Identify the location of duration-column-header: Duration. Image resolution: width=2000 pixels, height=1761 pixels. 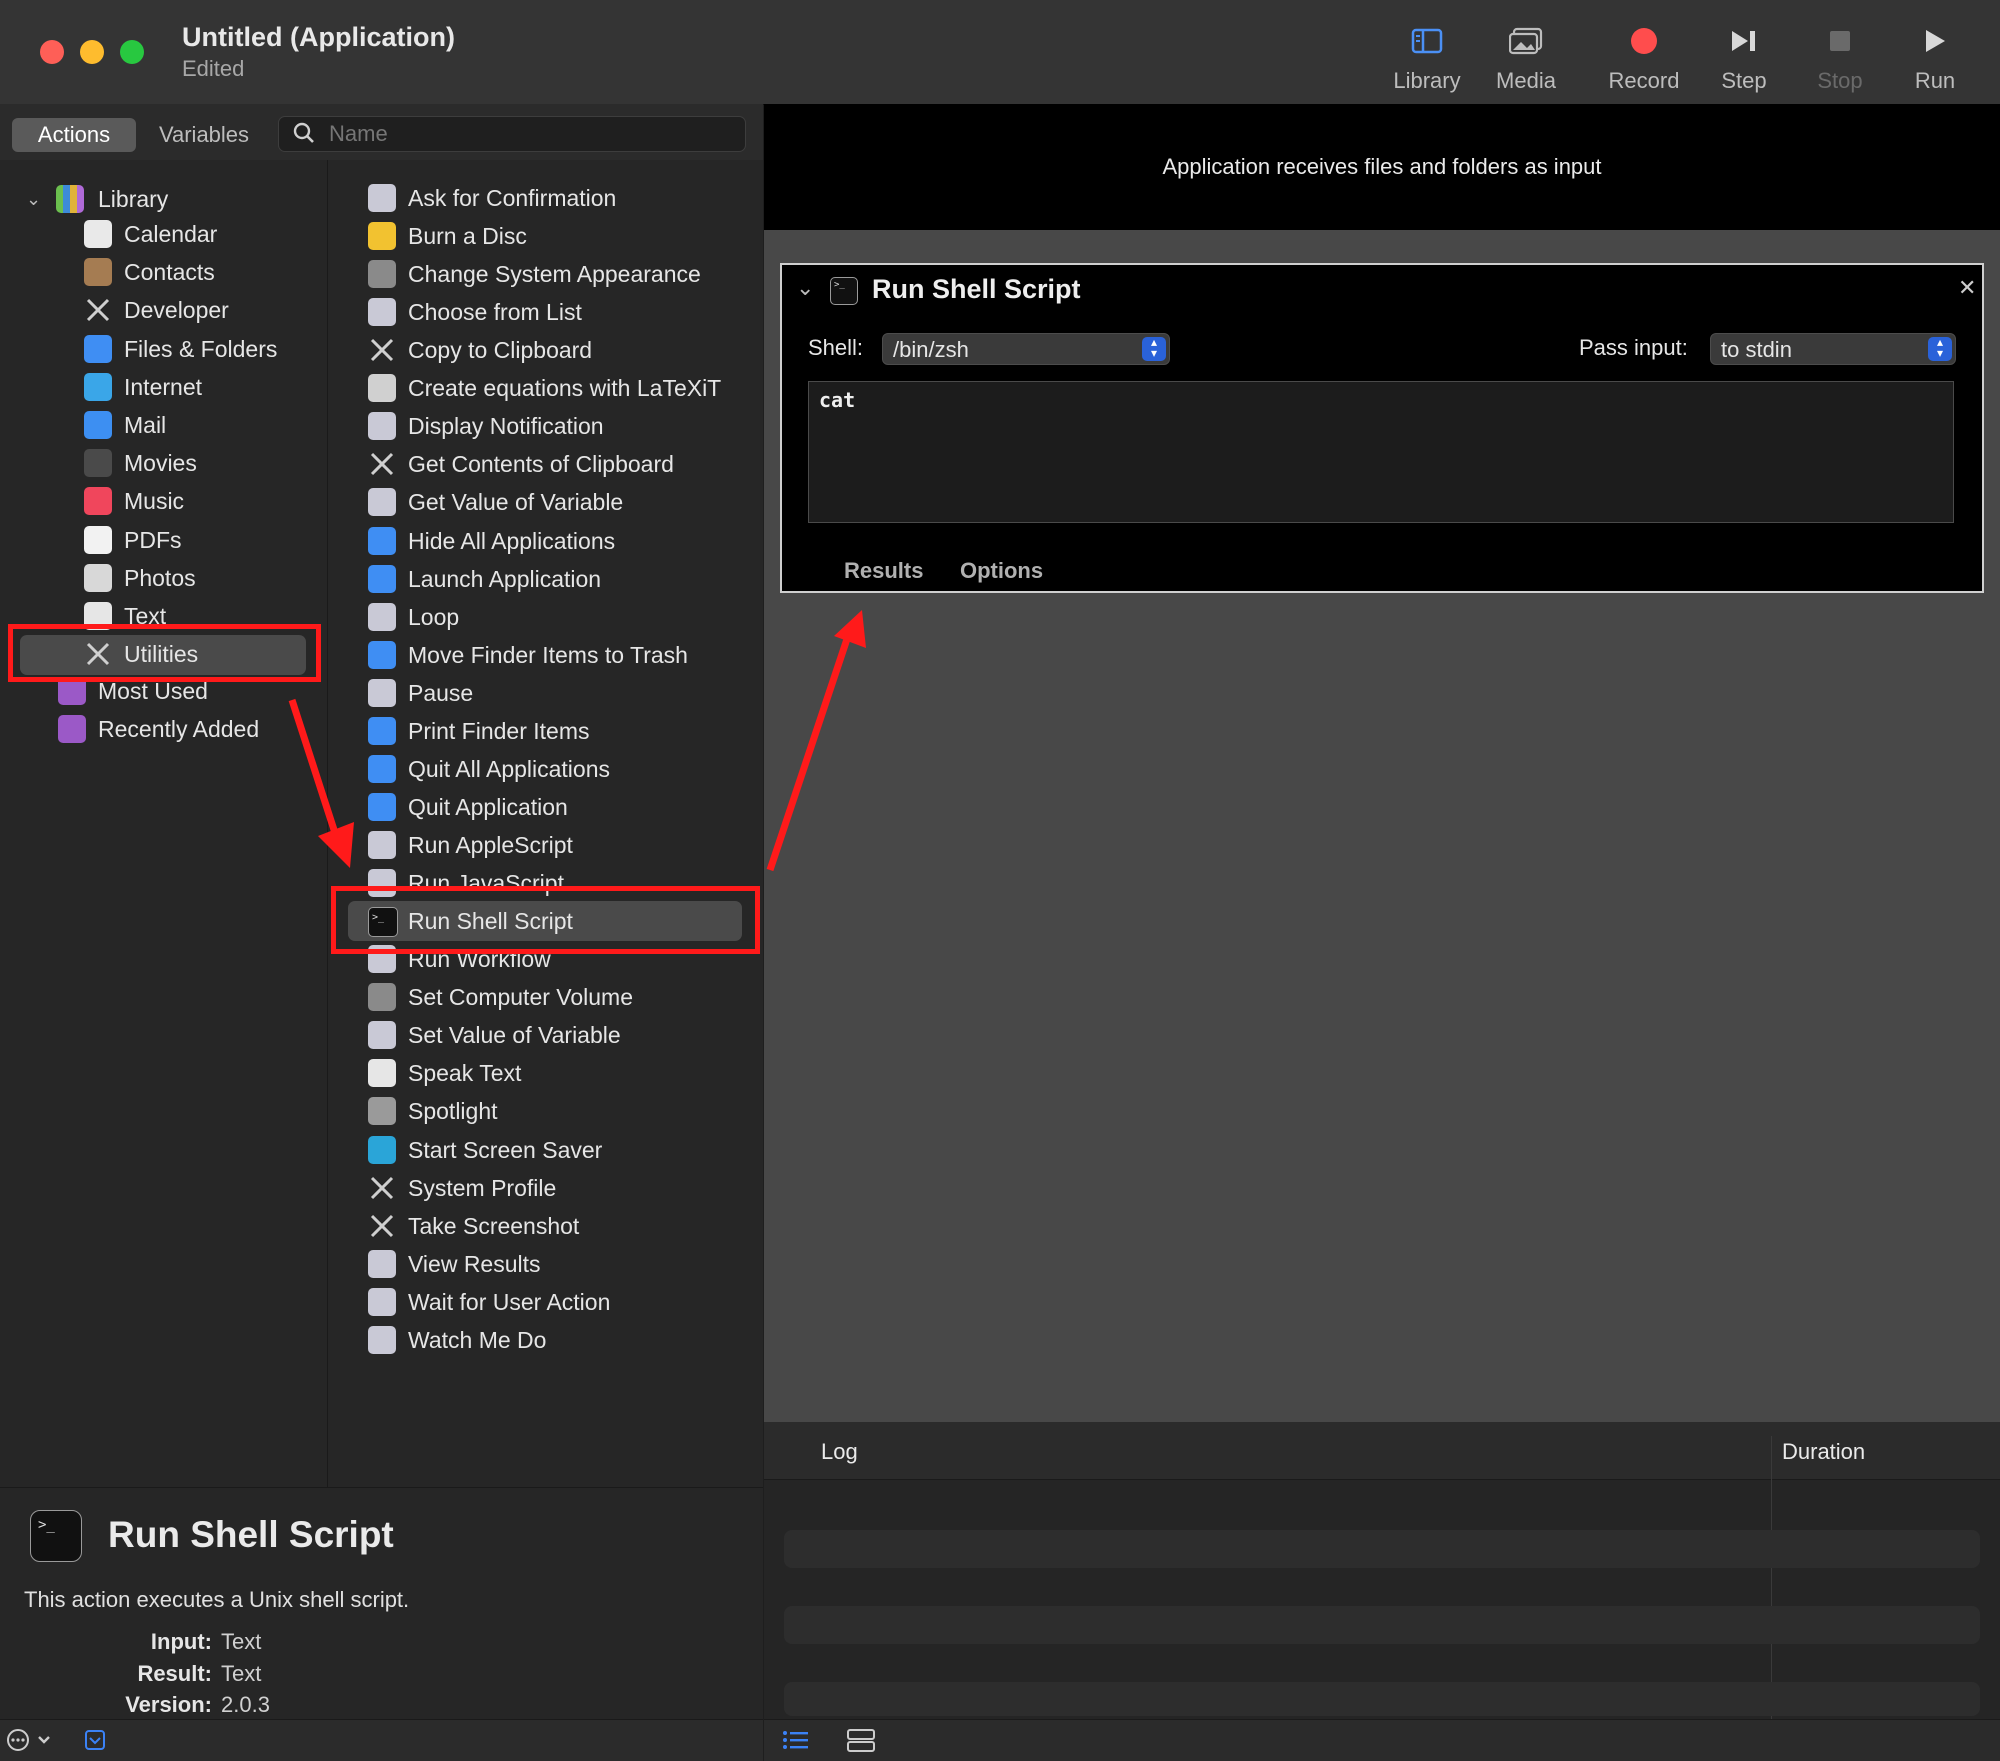
(1823, 1452).